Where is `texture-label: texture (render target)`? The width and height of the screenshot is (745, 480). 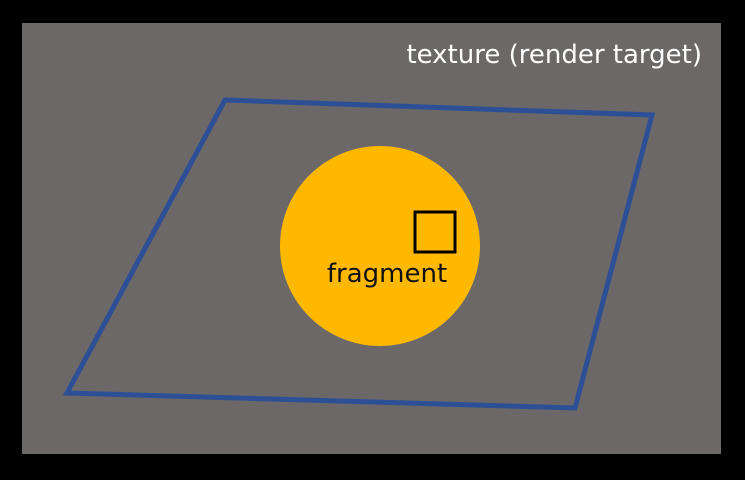
texture-label: texture (render target) is located at coordinates (554, 55).